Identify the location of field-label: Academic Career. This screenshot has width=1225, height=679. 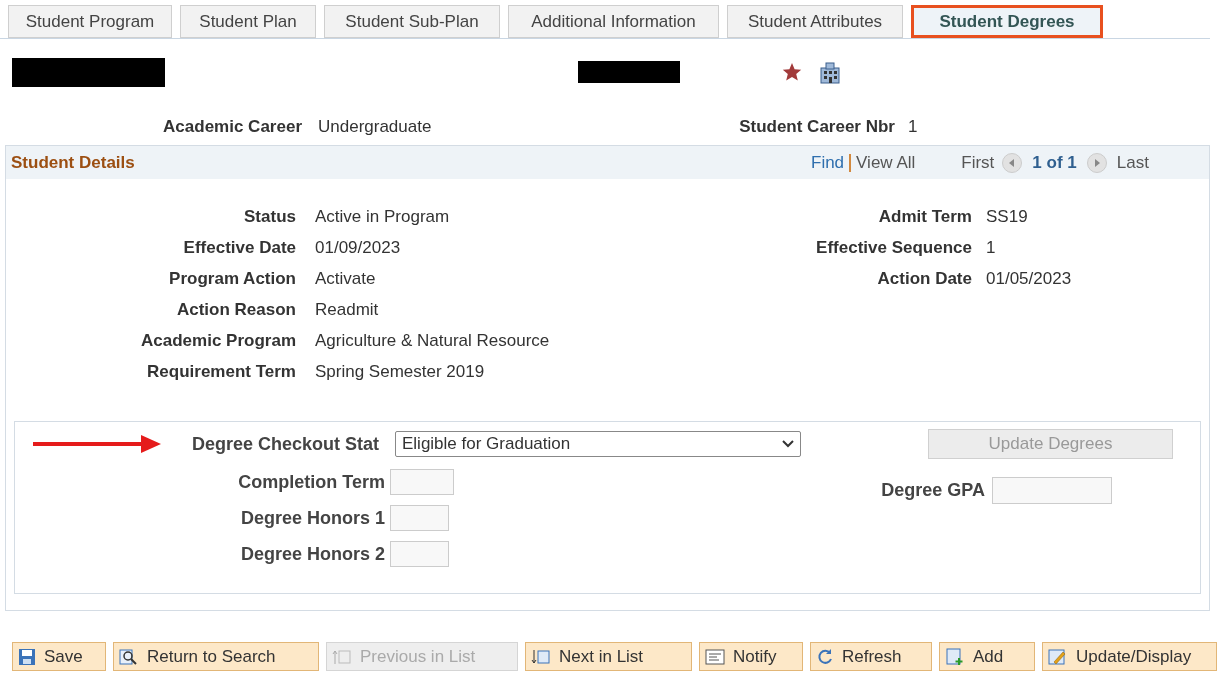
(232, 127).